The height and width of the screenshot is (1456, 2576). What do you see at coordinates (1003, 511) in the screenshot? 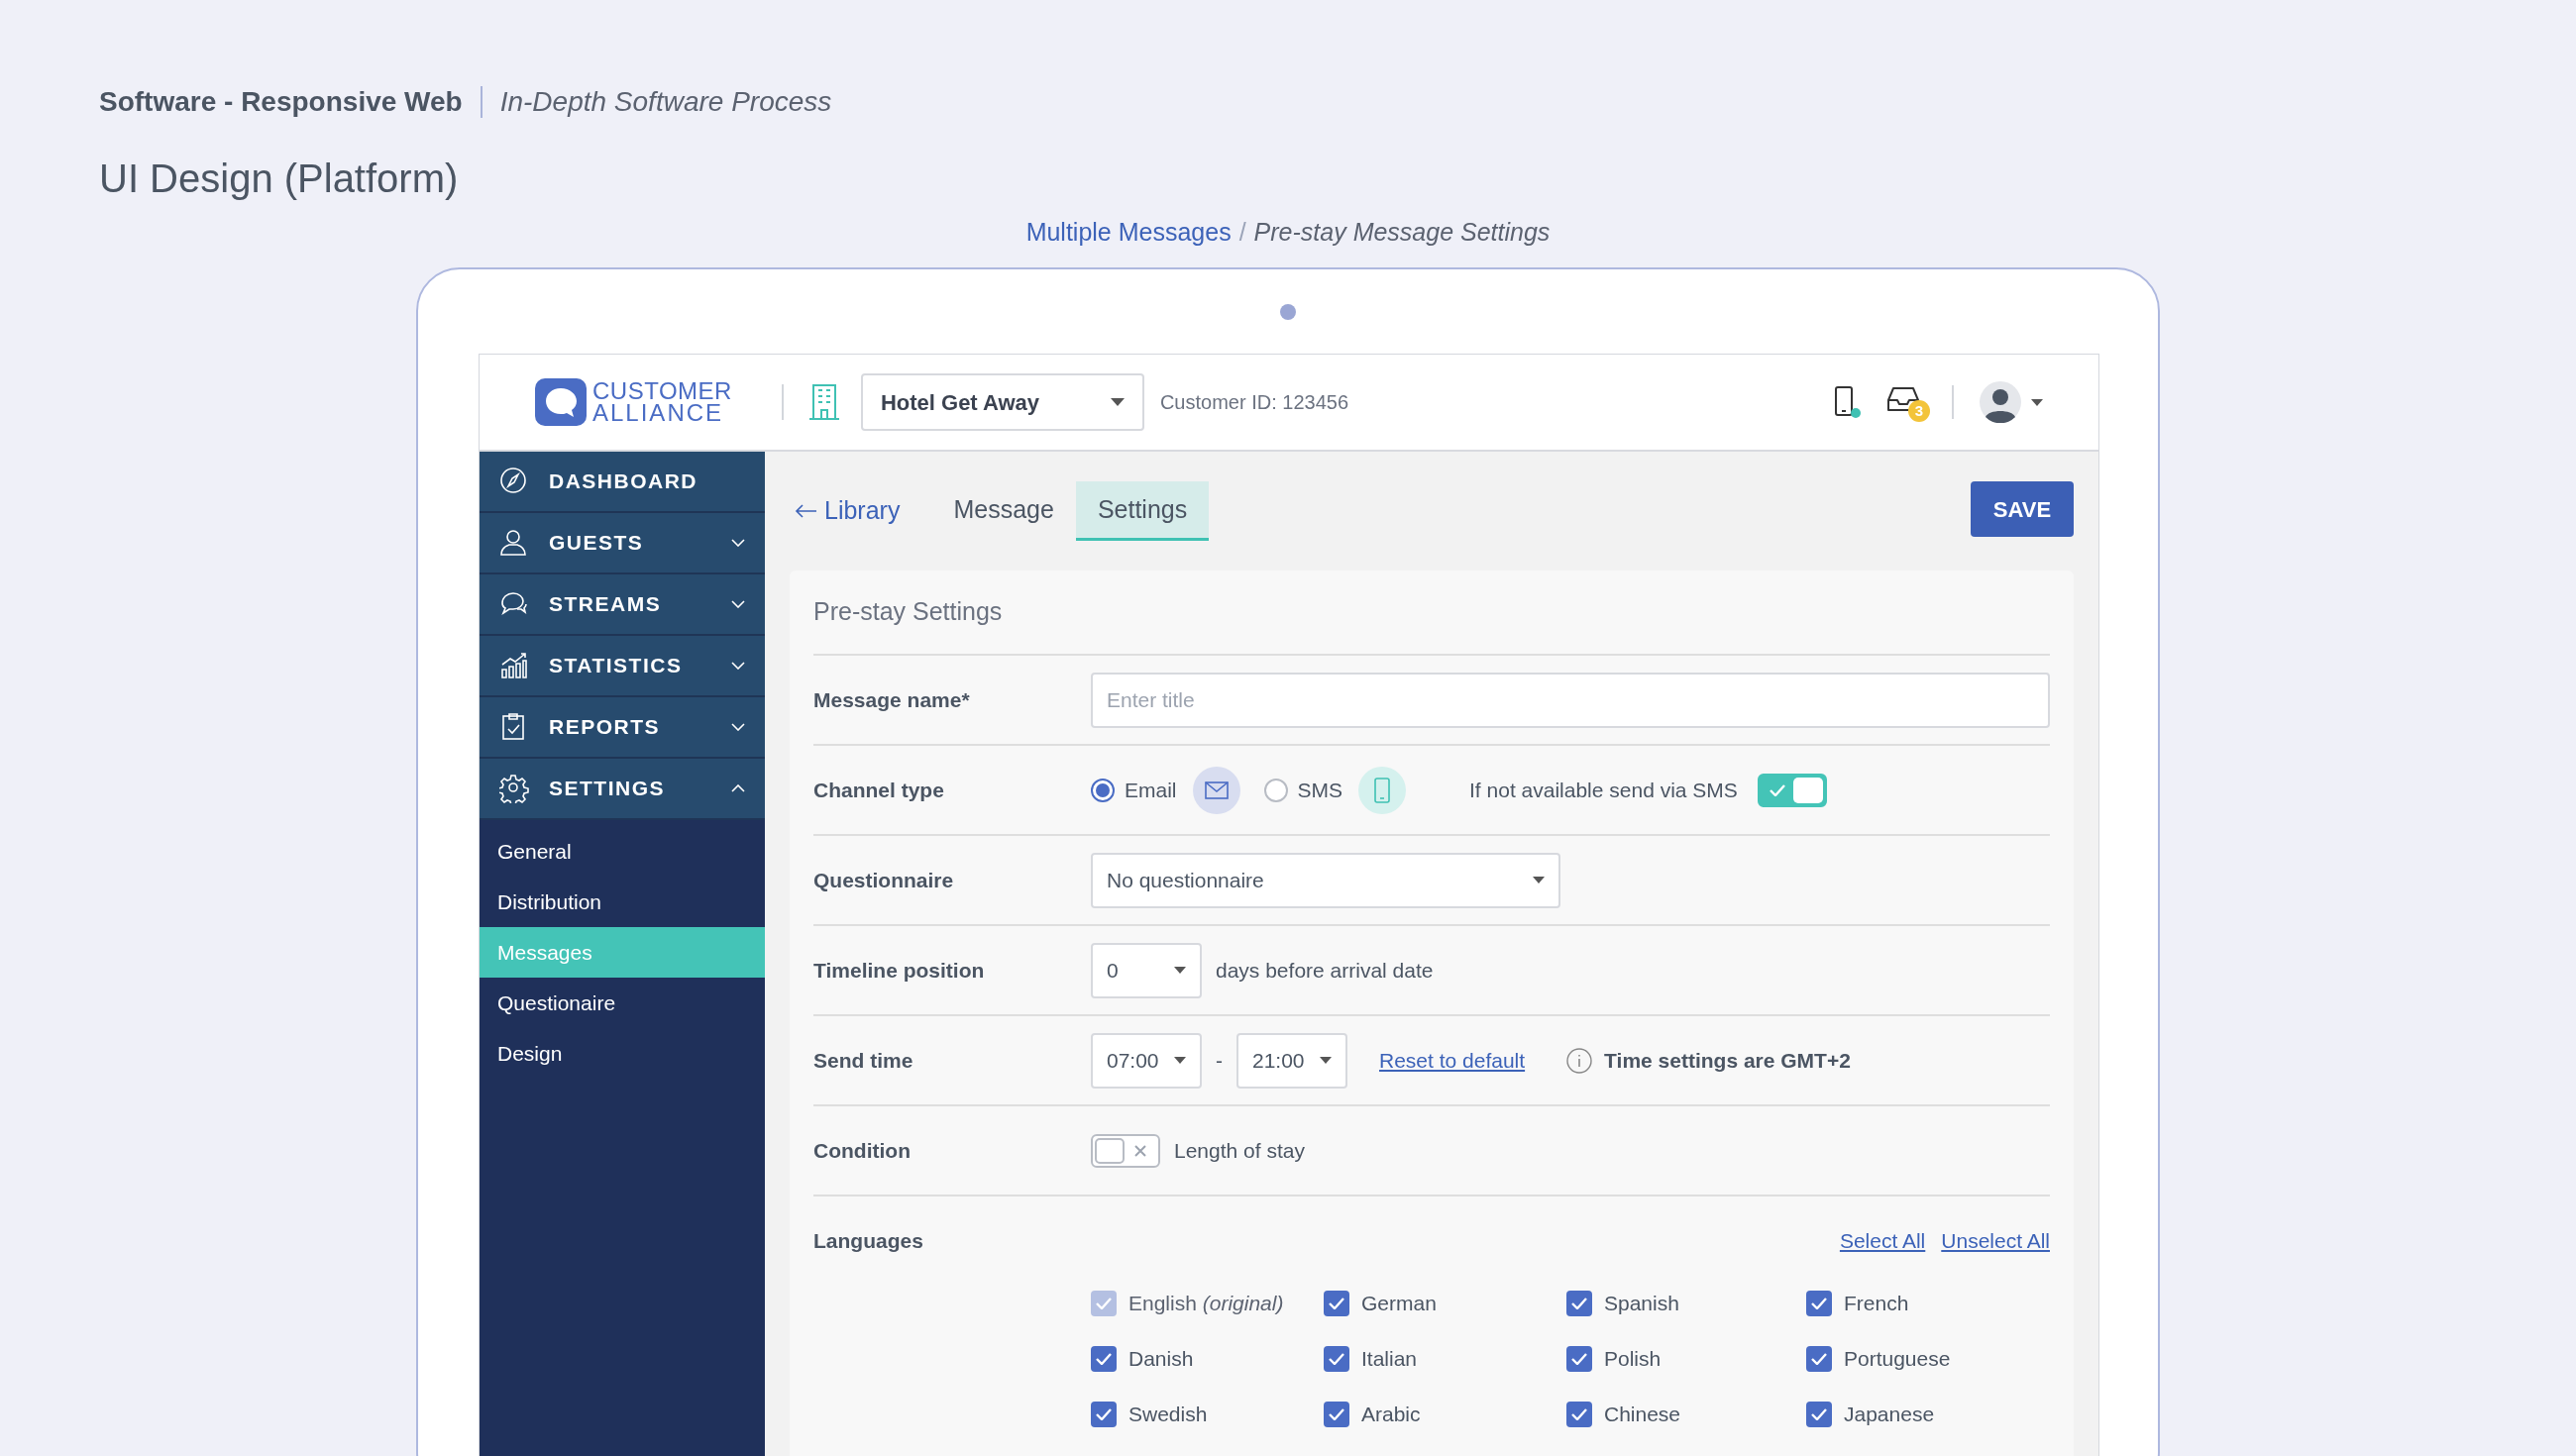
I see `tab: Message` at bounding box center [1003, 511].